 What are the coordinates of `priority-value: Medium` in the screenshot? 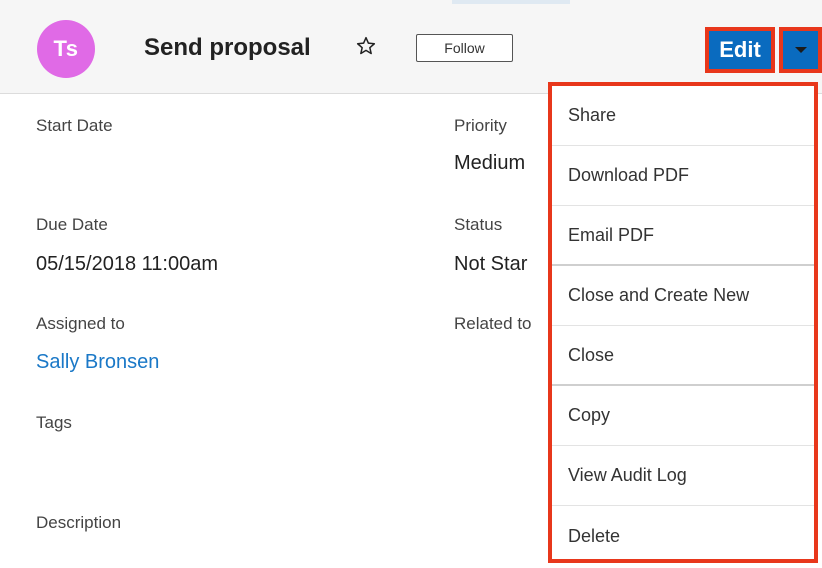 It's located at (490, 163).